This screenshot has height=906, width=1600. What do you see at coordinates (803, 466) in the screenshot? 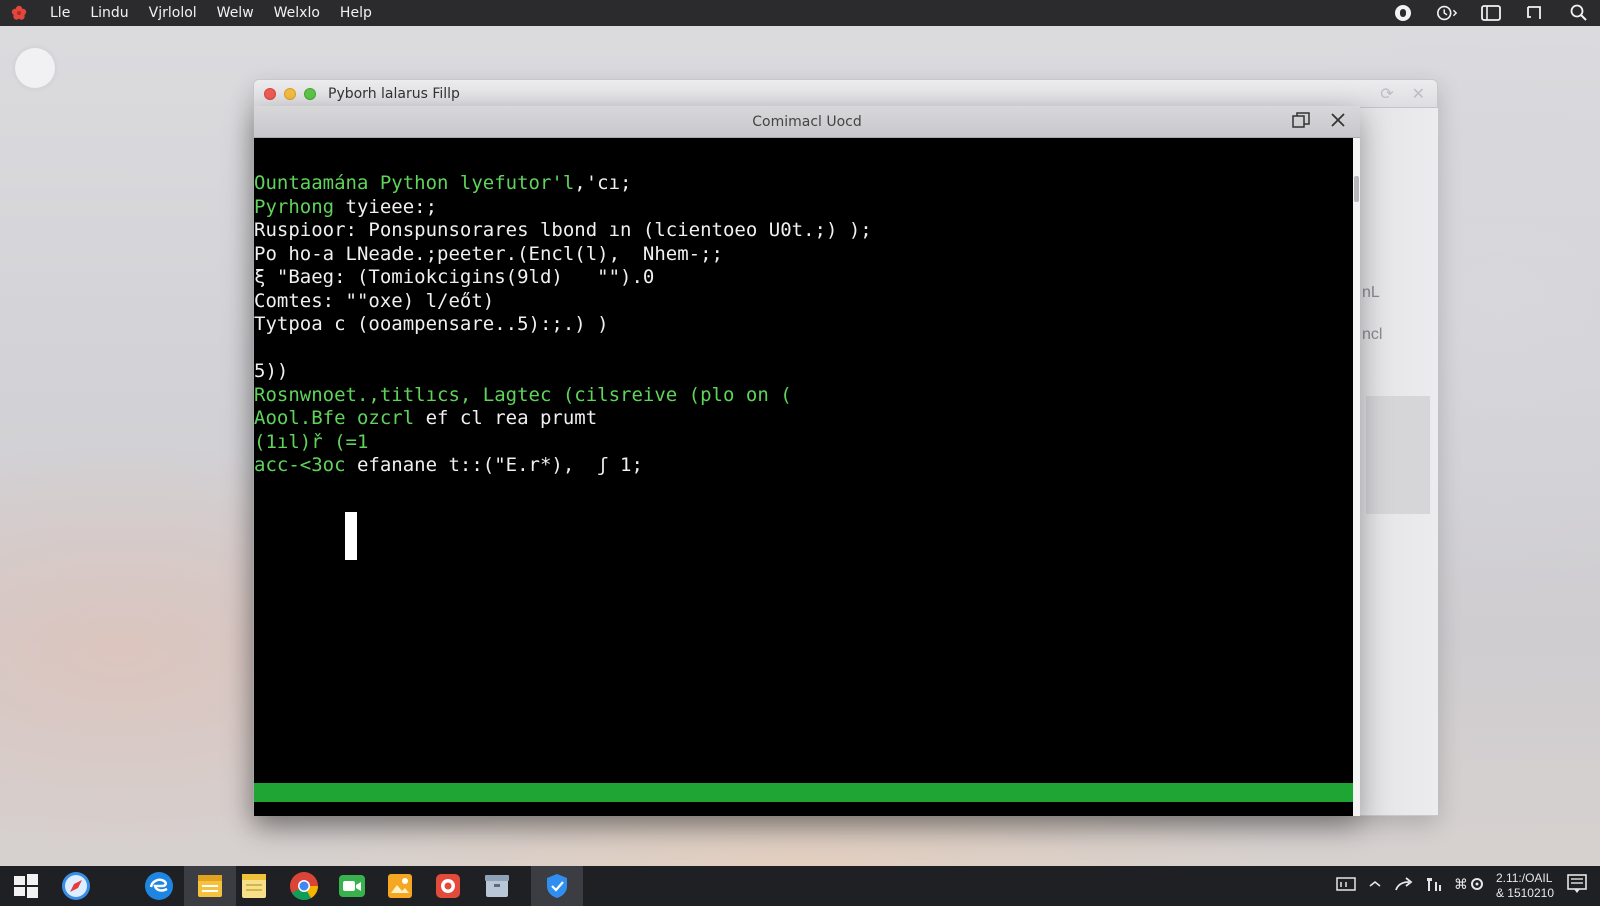
I see `terminal-line: acc-<3oc efanane t::("E.r*), ʃ 1;` at bounding box center [803, 466].